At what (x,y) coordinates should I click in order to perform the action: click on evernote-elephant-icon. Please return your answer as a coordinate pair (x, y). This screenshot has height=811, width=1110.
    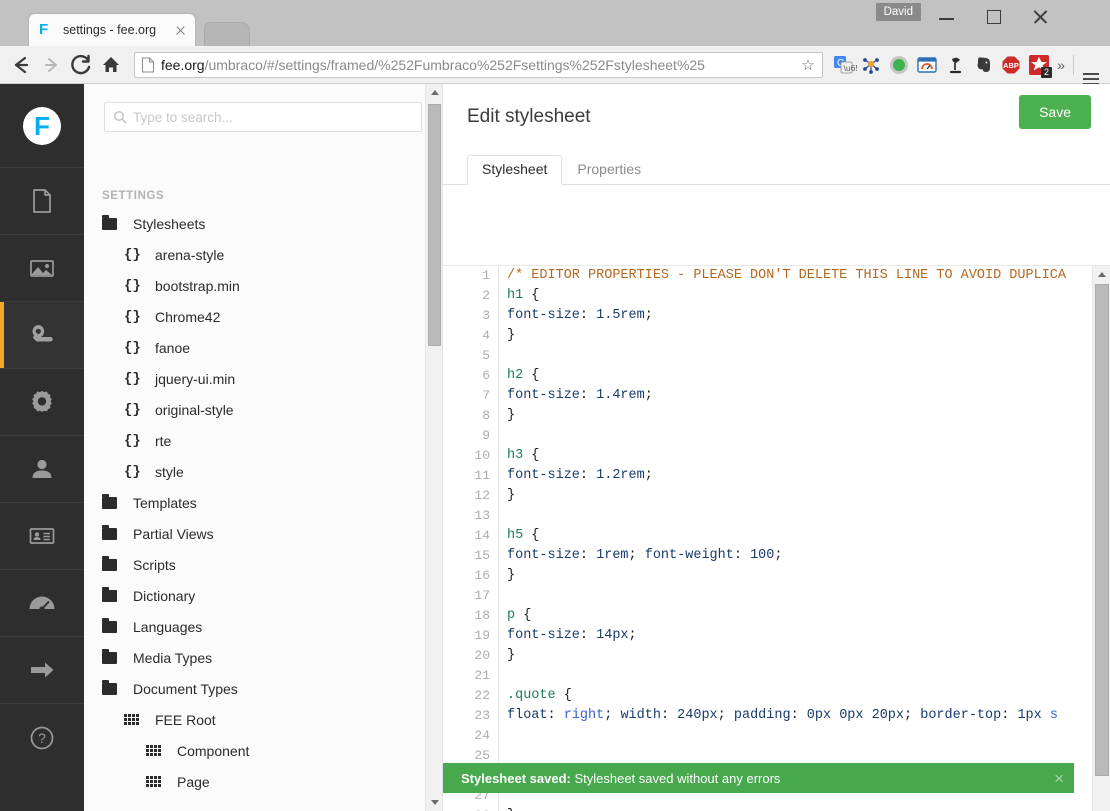
    Looking at the image, I should click on (983, 65).